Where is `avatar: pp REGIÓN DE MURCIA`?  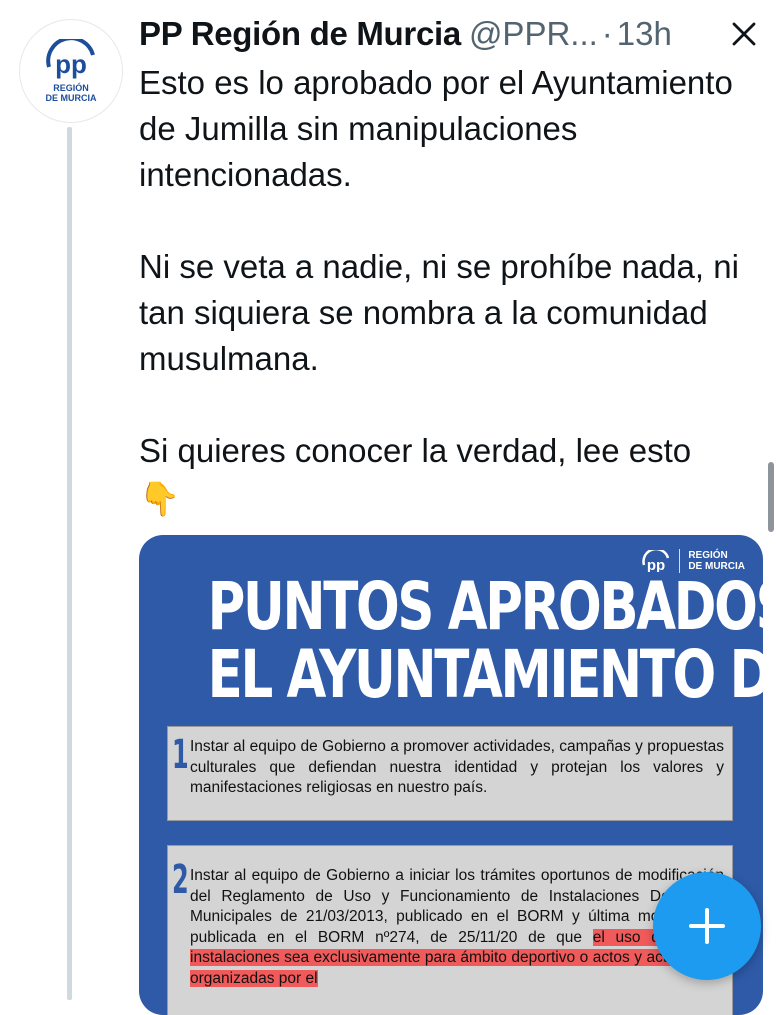
avatar: pp REGIÓN DE MURCIA is located at coordinates (71, 71).